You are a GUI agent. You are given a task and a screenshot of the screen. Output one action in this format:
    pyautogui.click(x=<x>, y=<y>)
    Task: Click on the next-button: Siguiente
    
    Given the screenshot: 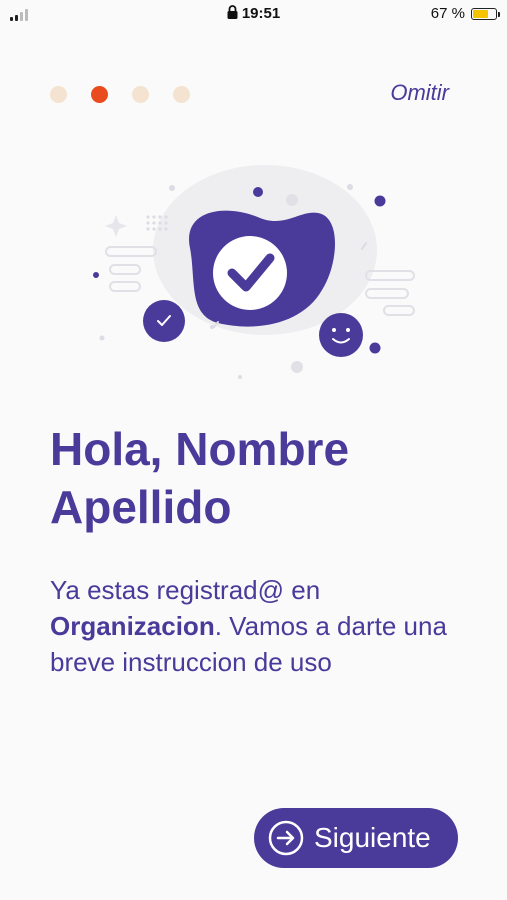 What is the action you would take?
    pyautogui.click(x=356, y=838)
    